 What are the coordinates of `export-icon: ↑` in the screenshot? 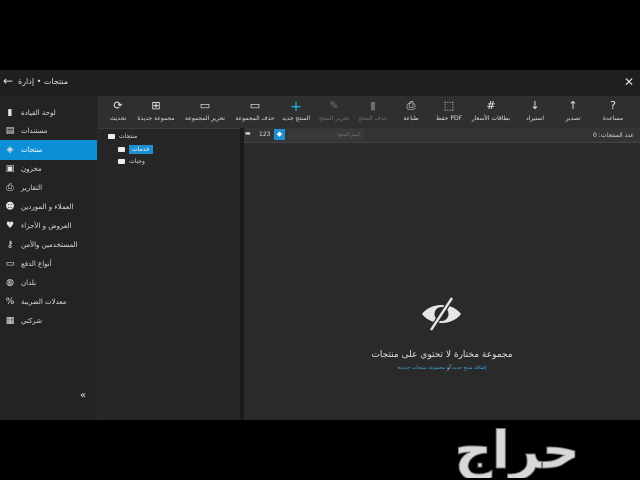 It's located at (573, 105).